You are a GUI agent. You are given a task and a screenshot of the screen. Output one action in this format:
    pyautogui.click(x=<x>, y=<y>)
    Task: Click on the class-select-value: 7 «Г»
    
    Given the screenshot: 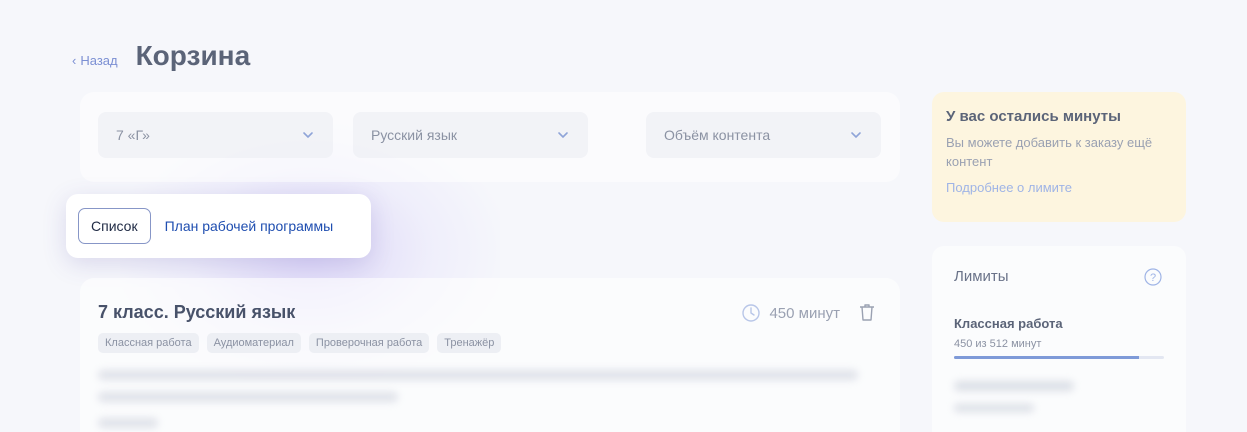 What is the action you would take?
    pyautogui.click(x=133, y=135)
    